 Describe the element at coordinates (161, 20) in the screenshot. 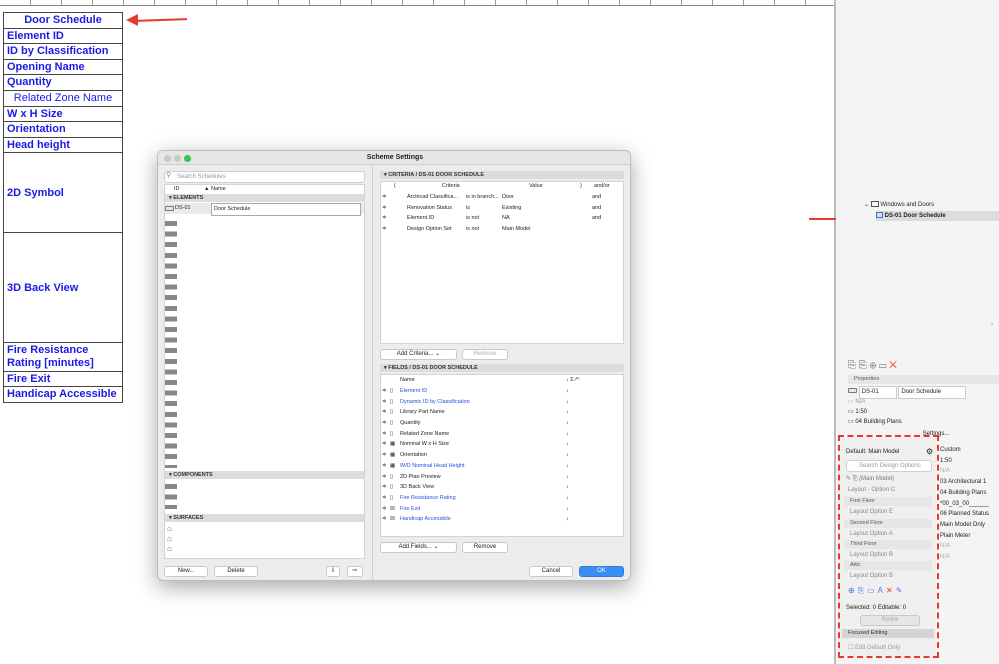

I see `red-arrow-line` at that location.